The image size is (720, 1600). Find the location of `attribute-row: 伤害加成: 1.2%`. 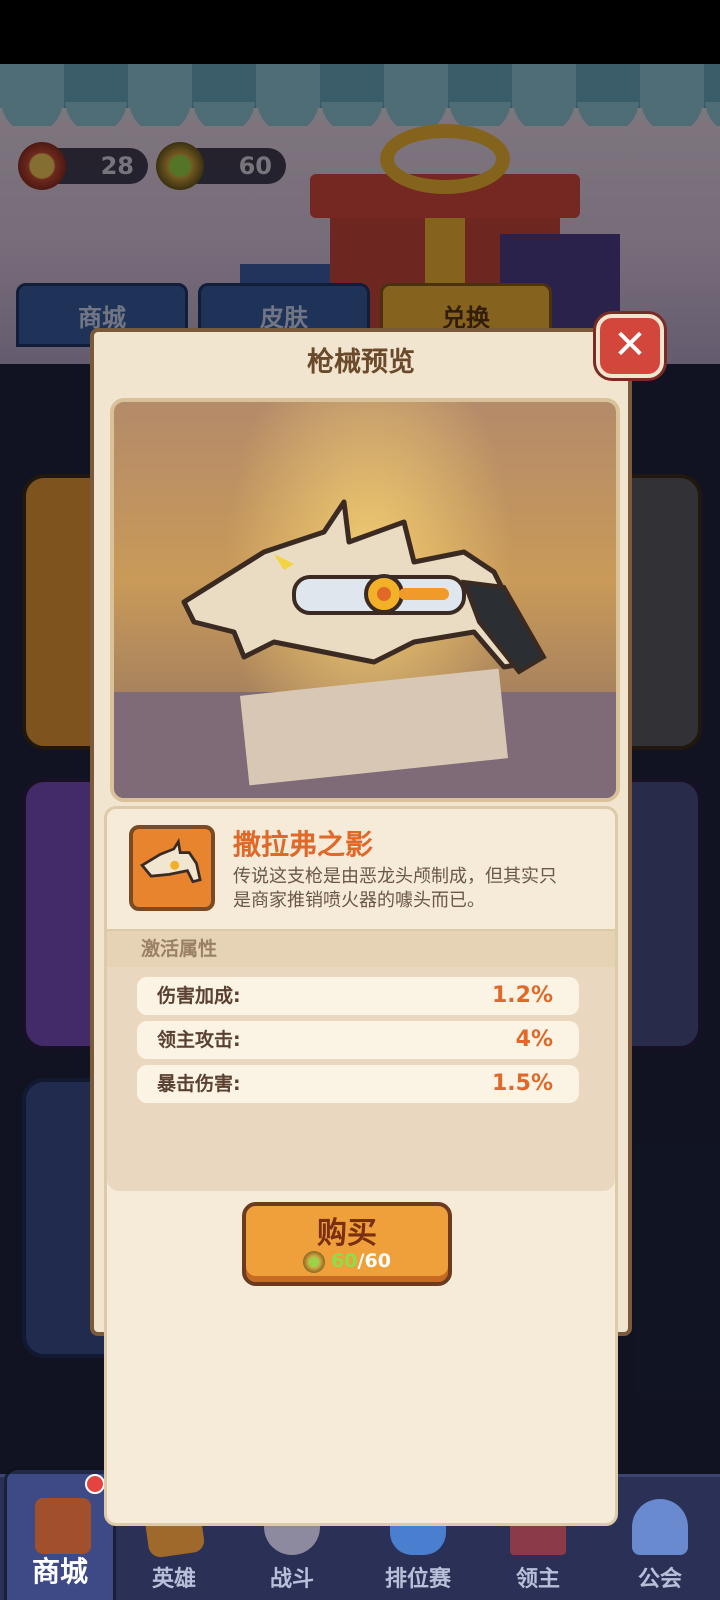

attribute-row: 伤害加成: 1.2% is located at coordinates (358, 996).